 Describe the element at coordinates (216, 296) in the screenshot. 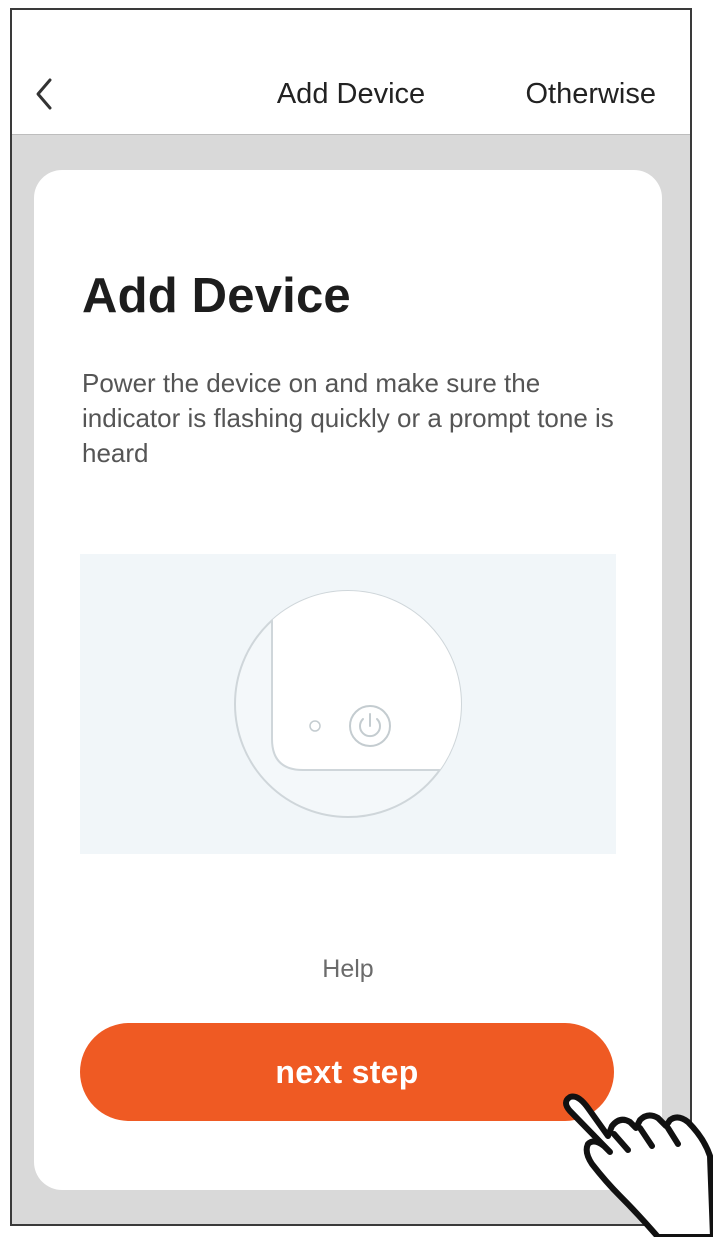

I see `page-title: Add Device` at that location.